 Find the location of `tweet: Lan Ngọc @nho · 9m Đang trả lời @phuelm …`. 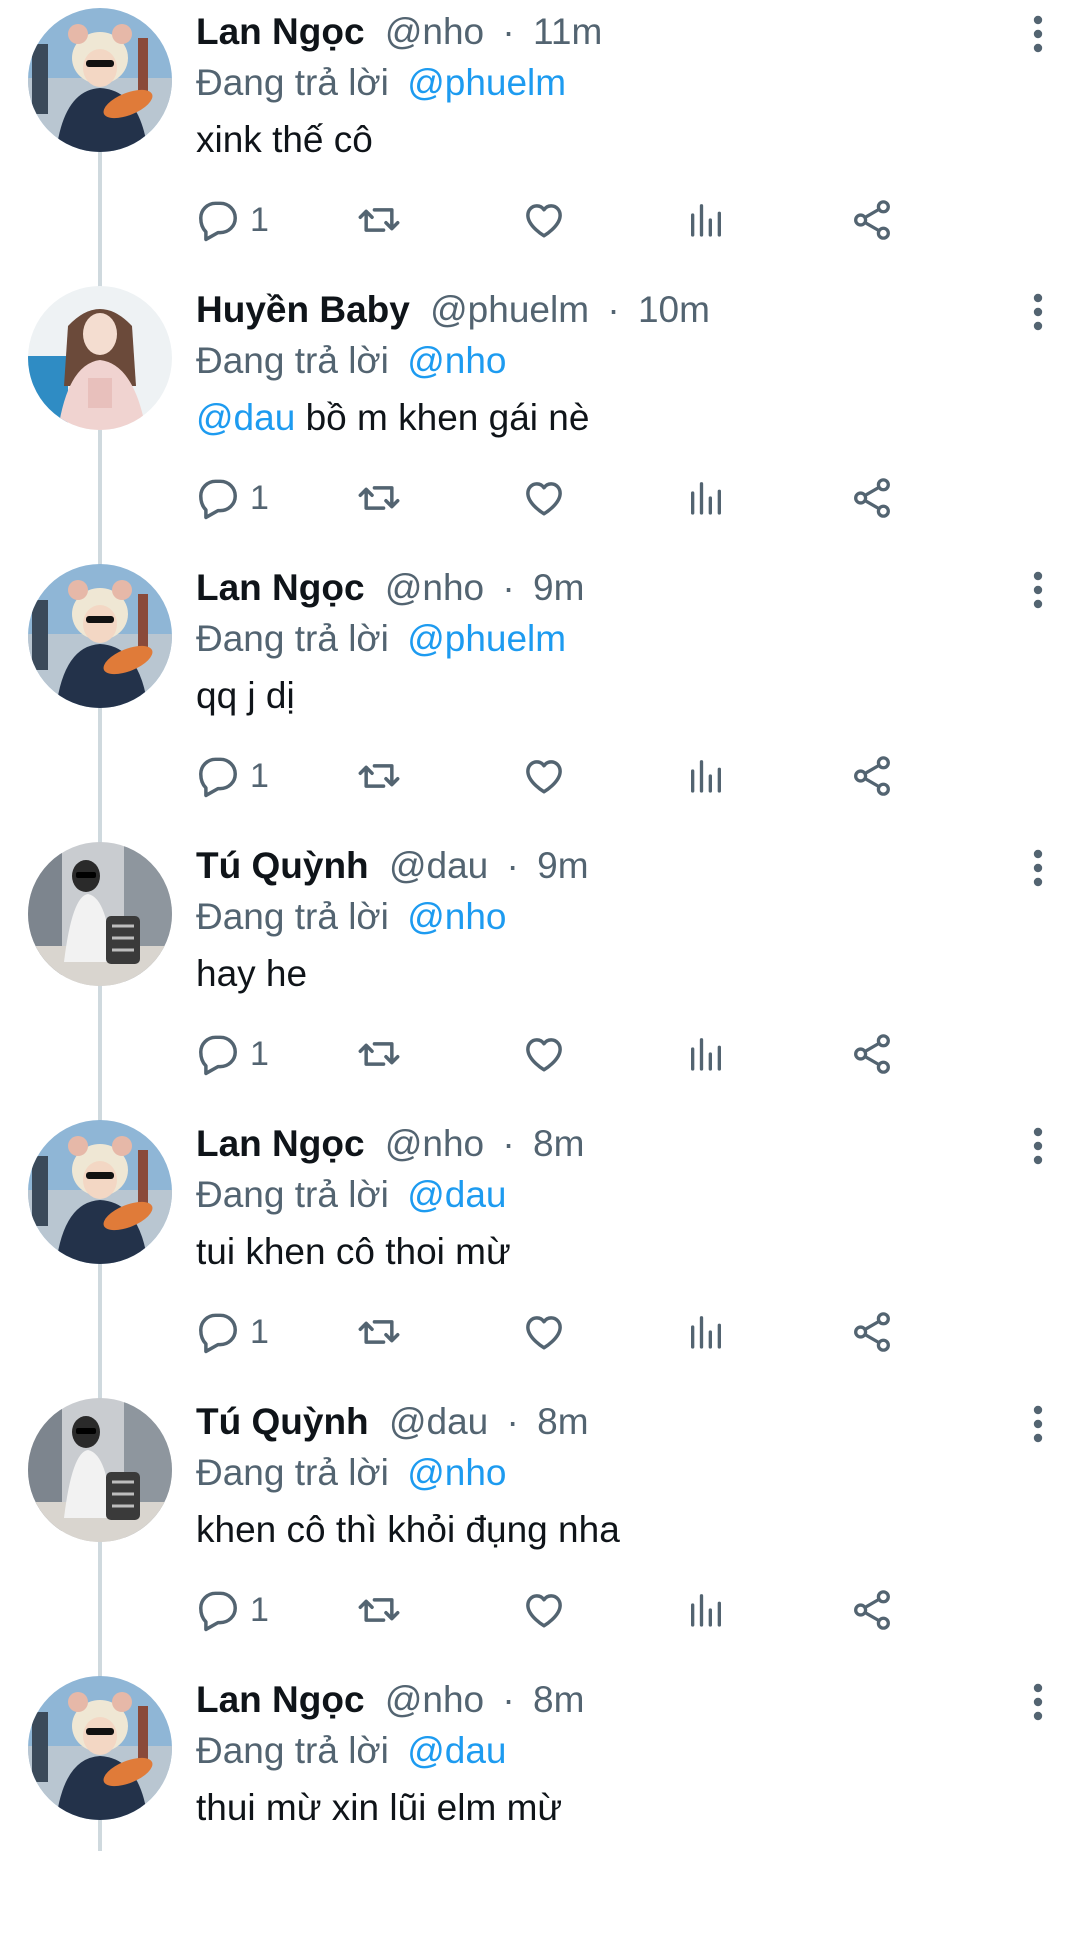

tweet: Lan Ngọc @nho · 9m Đang trả lời @phuelm … is located at coordinates (540, 701).